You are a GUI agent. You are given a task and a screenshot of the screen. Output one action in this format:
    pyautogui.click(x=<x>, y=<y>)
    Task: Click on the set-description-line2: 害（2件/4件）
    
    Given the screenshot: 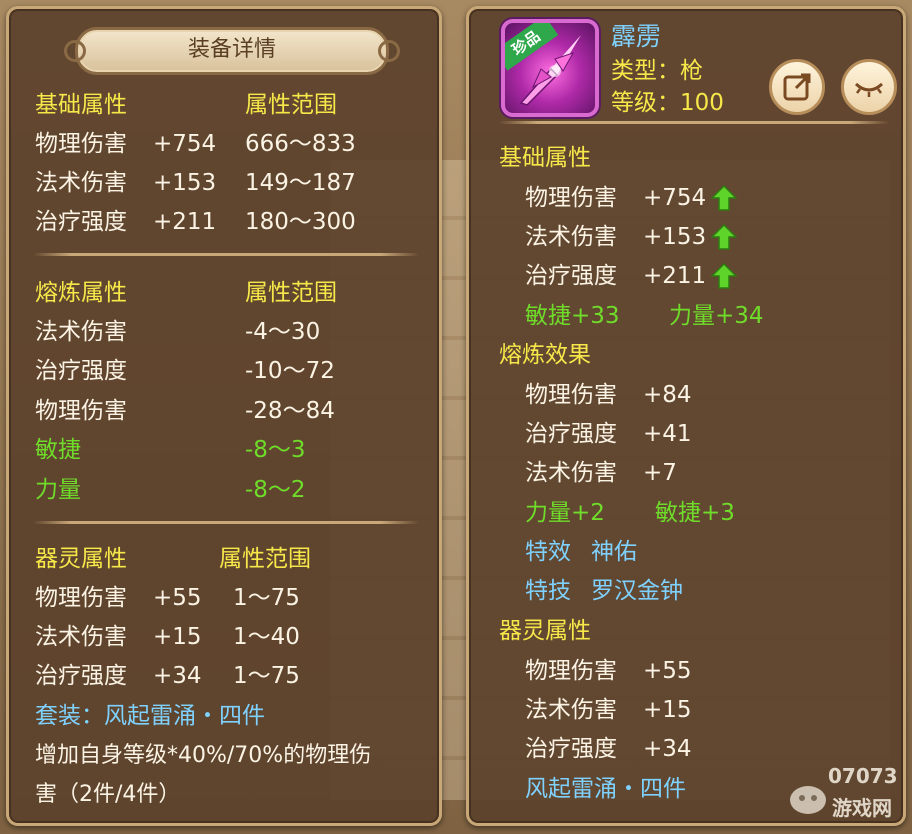 What is the action you would take?
    pyautogui.click(x=108, y=794)
    